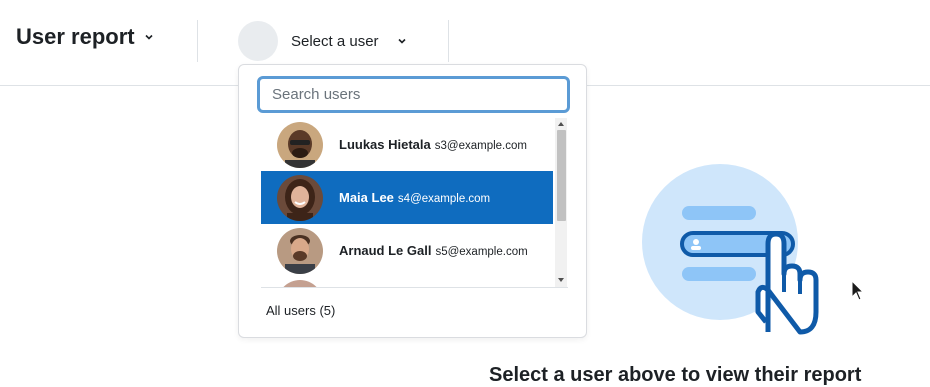 The width and height of the screenshot is (930, 387). Describe the element at coordinates (561, 280) in the screenshot. I see `scroll-down-icon` at that location.